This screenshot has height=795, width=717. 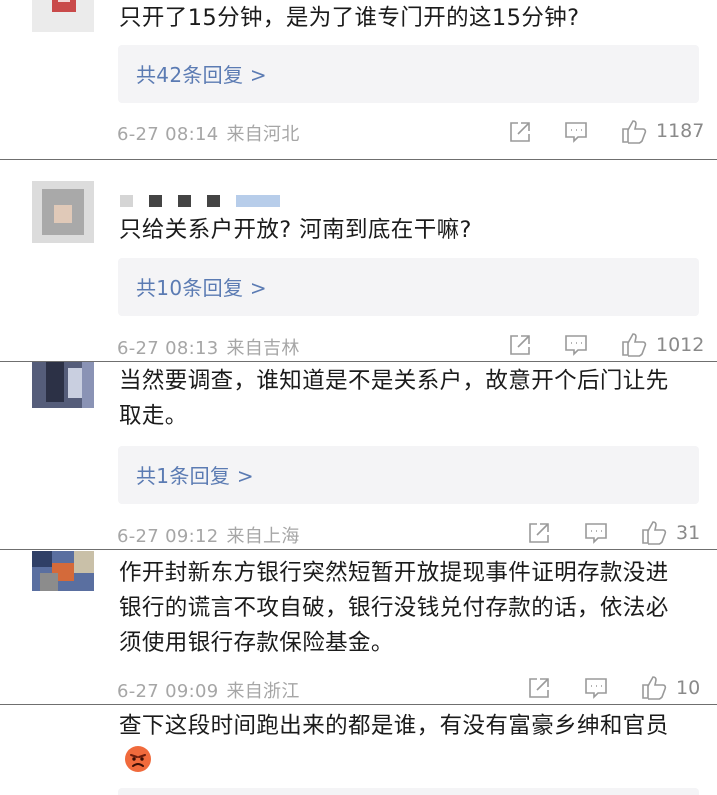 I want to click on comment-text: 只给关系户开放? 河南到底在干嘛?, so click(x=295, y=230).